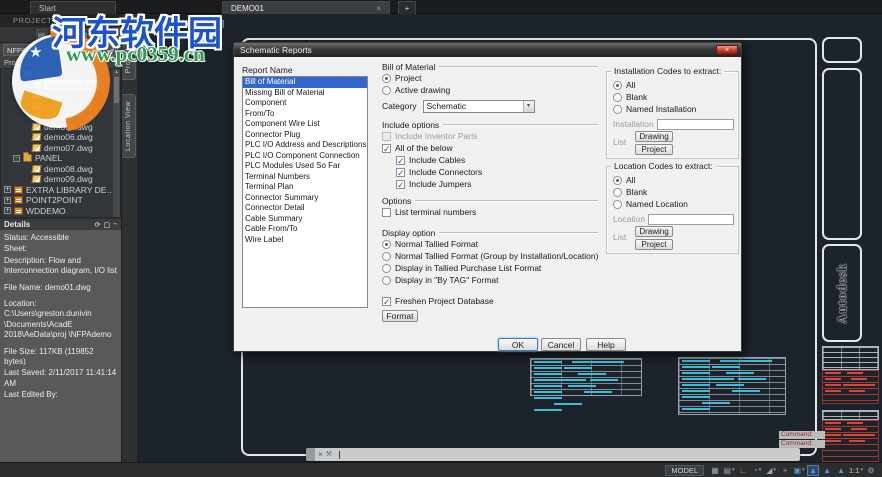  I want to click on report-list-item: Connector Summary, so click(305, 198).